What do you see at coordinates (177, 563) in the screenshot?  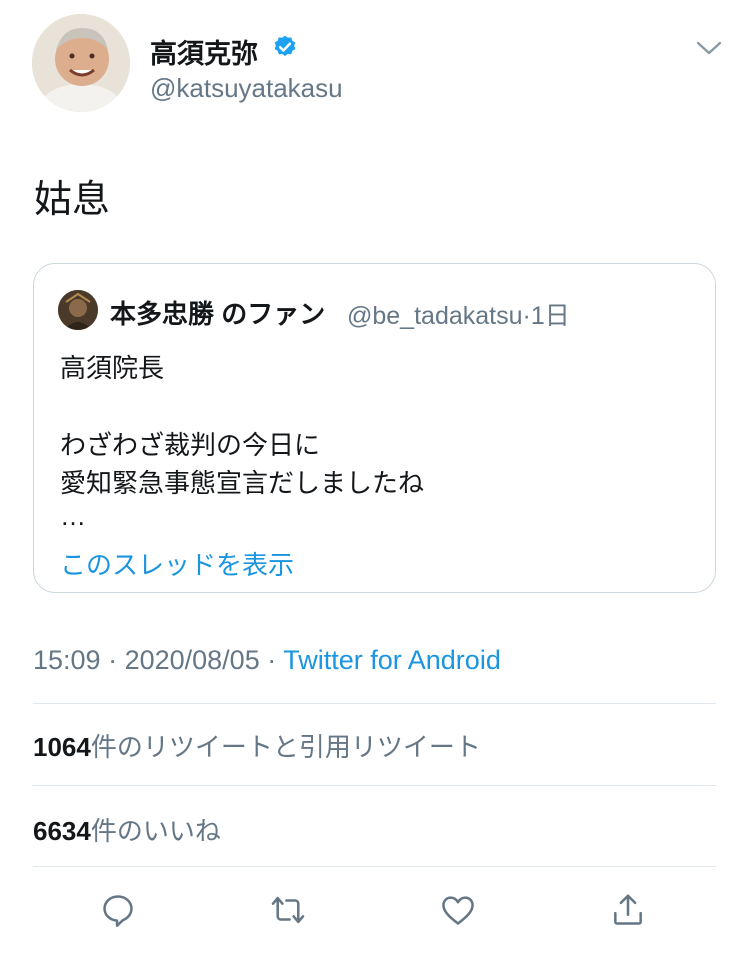 I see `show-thread-link: このスレッドを表示` at bounding box center [177, 563].